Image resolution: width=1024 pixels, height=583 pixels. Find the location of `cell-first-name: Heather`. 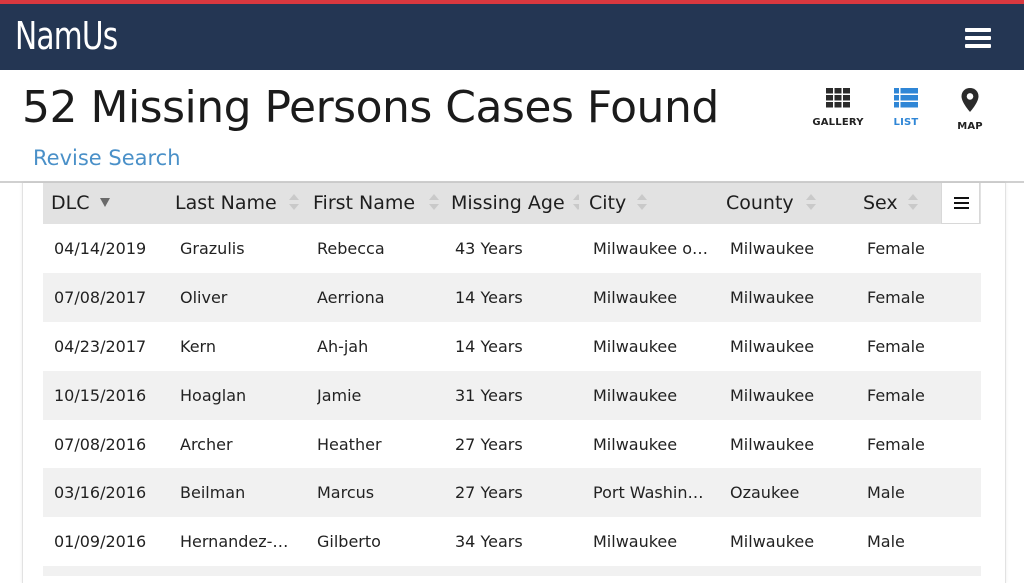

cell-first-name: Heather is located at coordinates (349, 444).